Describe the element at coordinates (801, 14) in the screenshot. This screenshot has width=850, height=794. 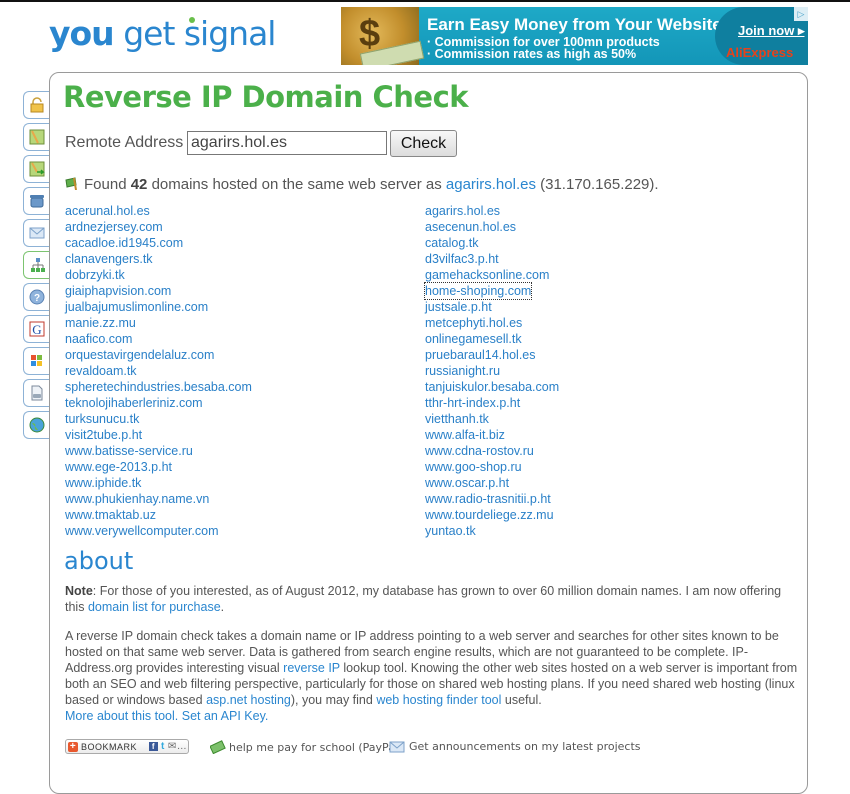
I see `adchoices-icon: ▷` at that location.